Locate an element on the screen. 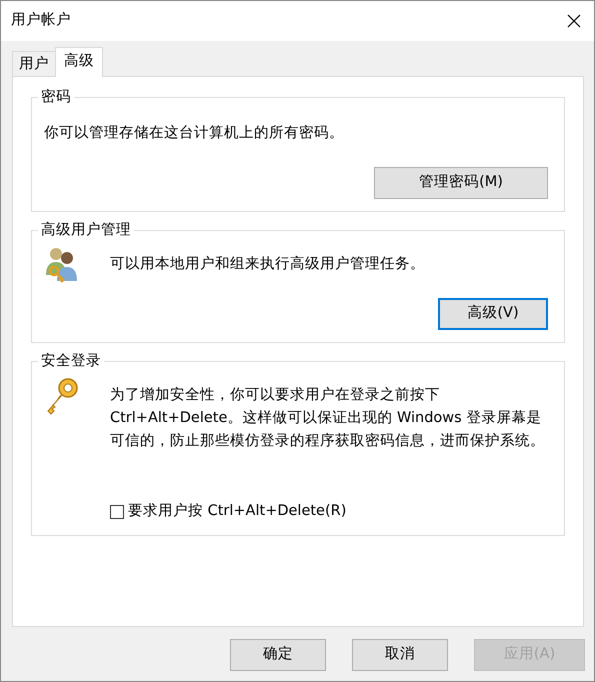 The image size is (595, 682). button: 管理密码(M) is located at coordinates (461, 183).